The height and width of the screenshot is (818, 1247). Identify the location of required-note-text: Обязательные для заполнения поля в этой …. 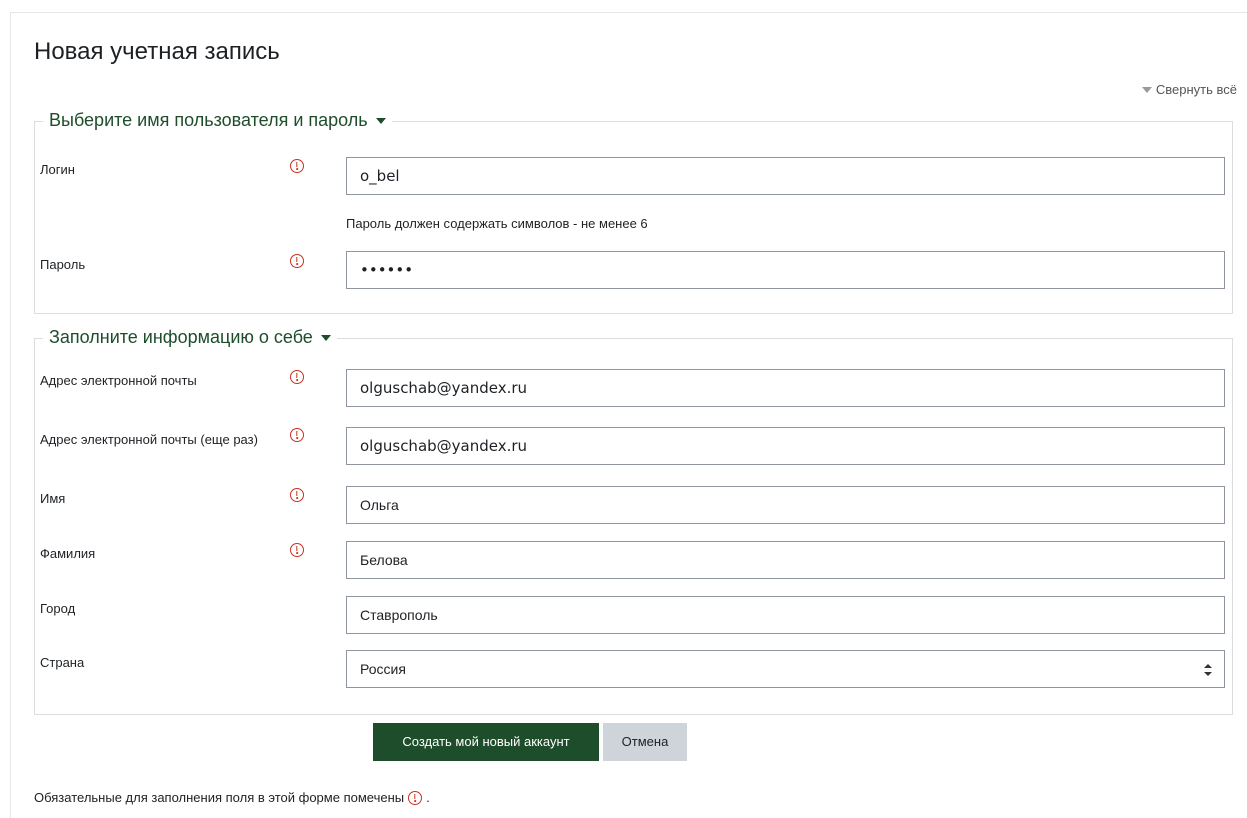
(219, 797).